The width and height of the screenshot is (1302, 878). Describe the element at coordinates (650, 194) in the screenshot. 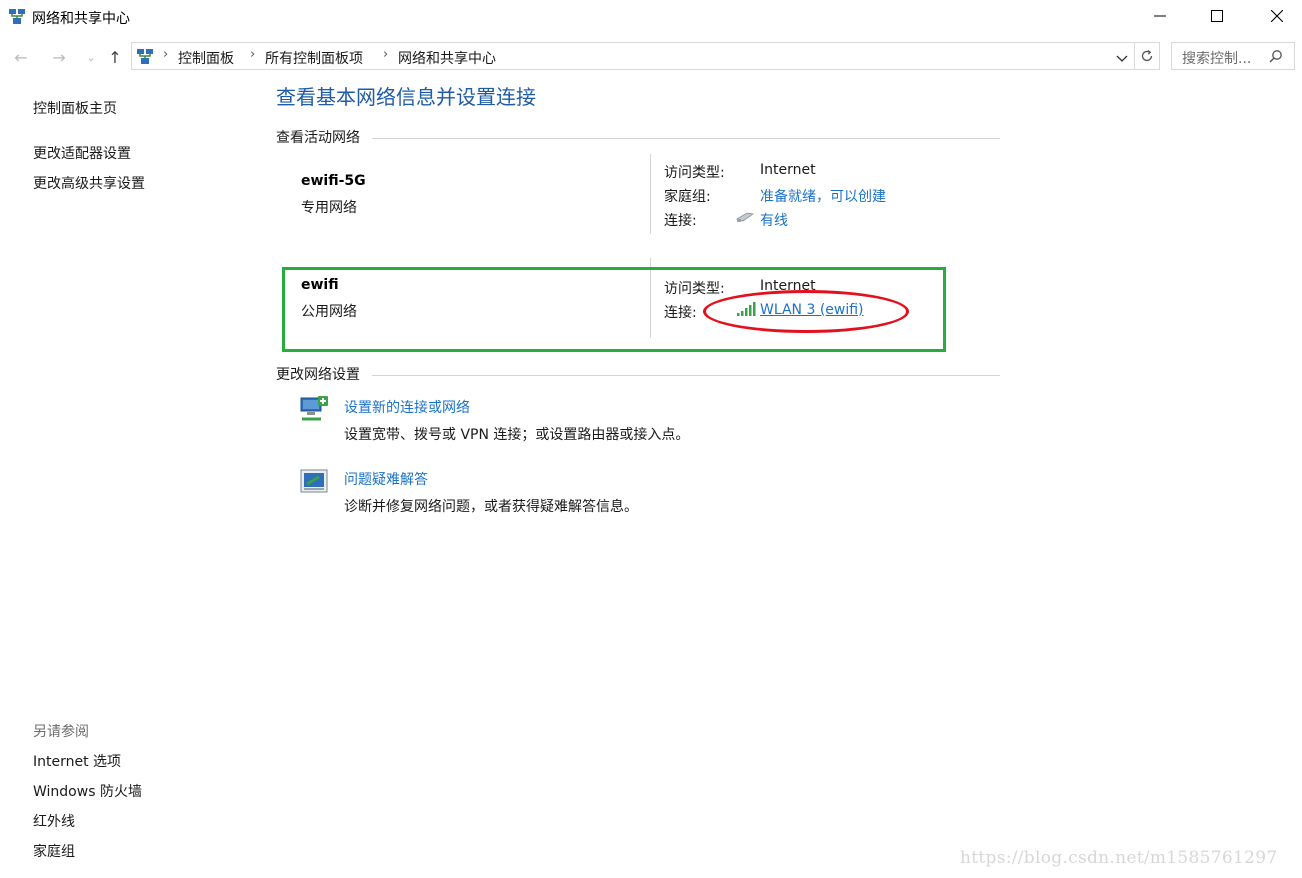

I see `network-divider` at that location.